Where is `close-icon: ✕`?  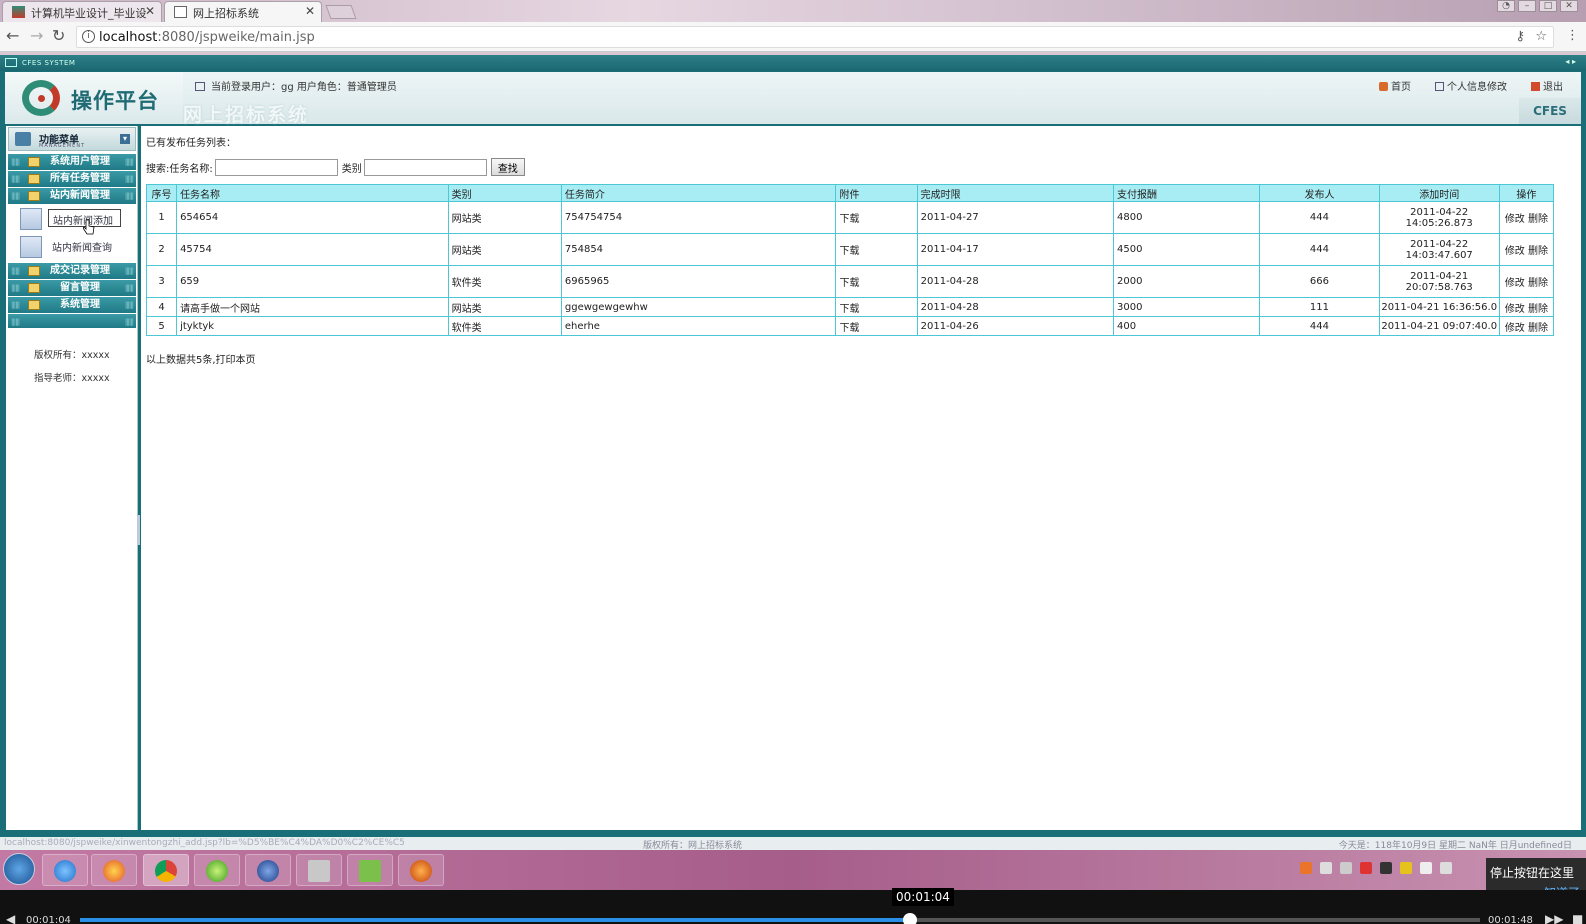 close-icon: ✕ is located at coordinates (1569, 6).